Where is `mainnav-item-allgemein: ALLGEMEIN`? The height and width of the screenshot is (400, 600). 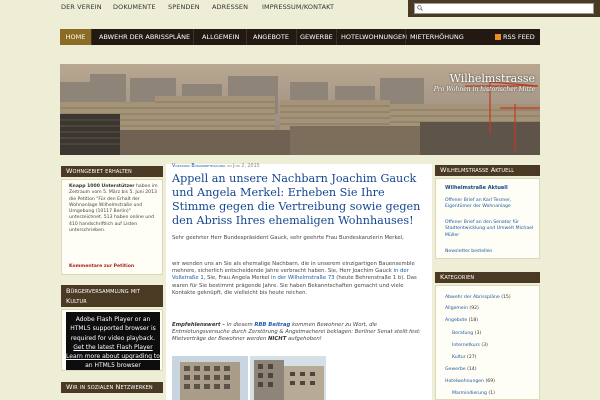
mainnav-item-allgemein: ALLGEMEIN is located at coordinates (220, 37).